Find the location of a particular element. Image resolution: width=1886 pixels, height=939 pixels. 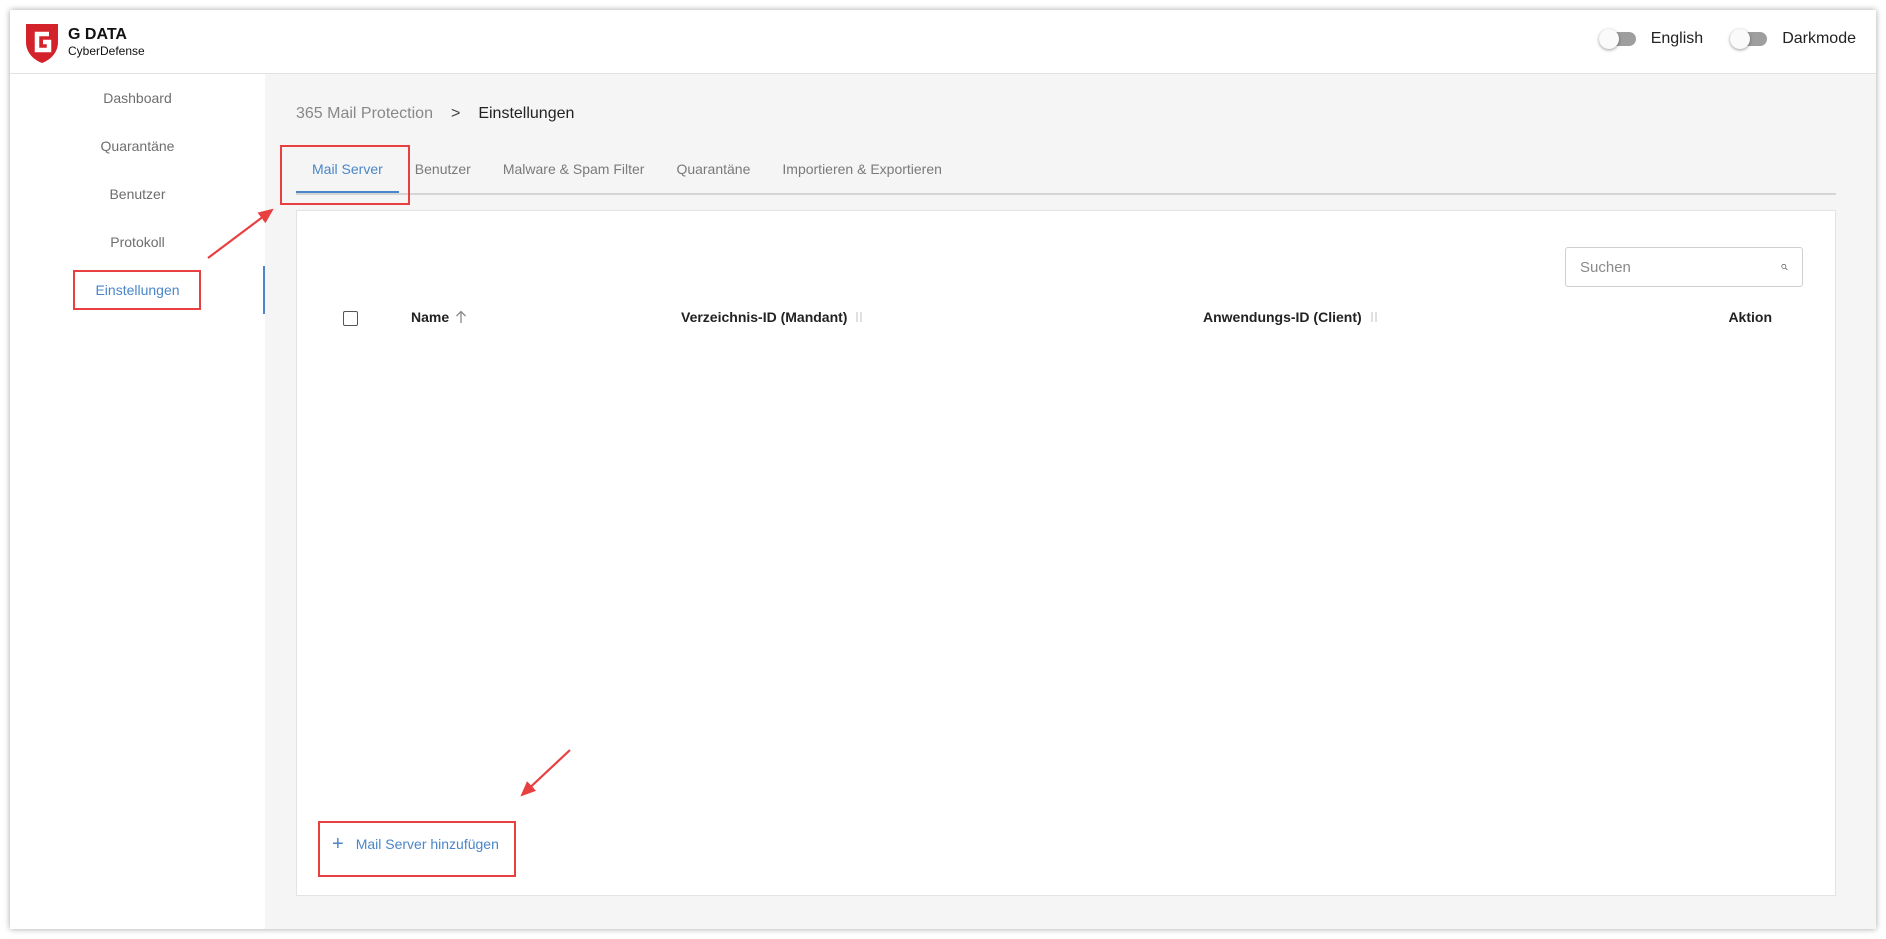

breadcrumb-current: Einstellungen is located at coordinates (526, 113).